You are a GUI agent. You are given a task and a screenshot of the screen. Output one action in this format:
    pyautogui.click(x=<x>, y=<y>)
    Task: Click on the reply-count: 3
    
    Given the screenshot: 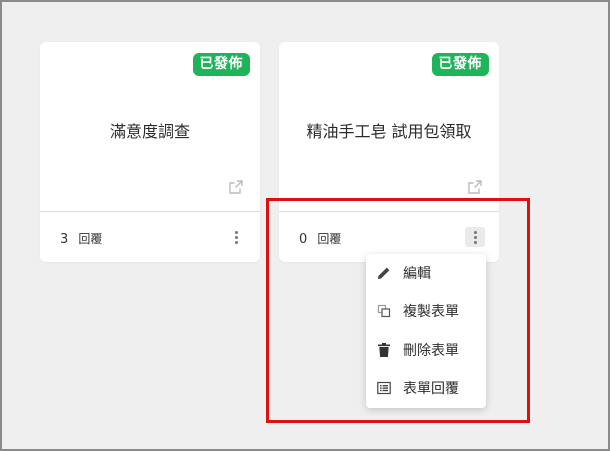 What is the action you would take?
    pyautogui.click(x=64, y=239)
    